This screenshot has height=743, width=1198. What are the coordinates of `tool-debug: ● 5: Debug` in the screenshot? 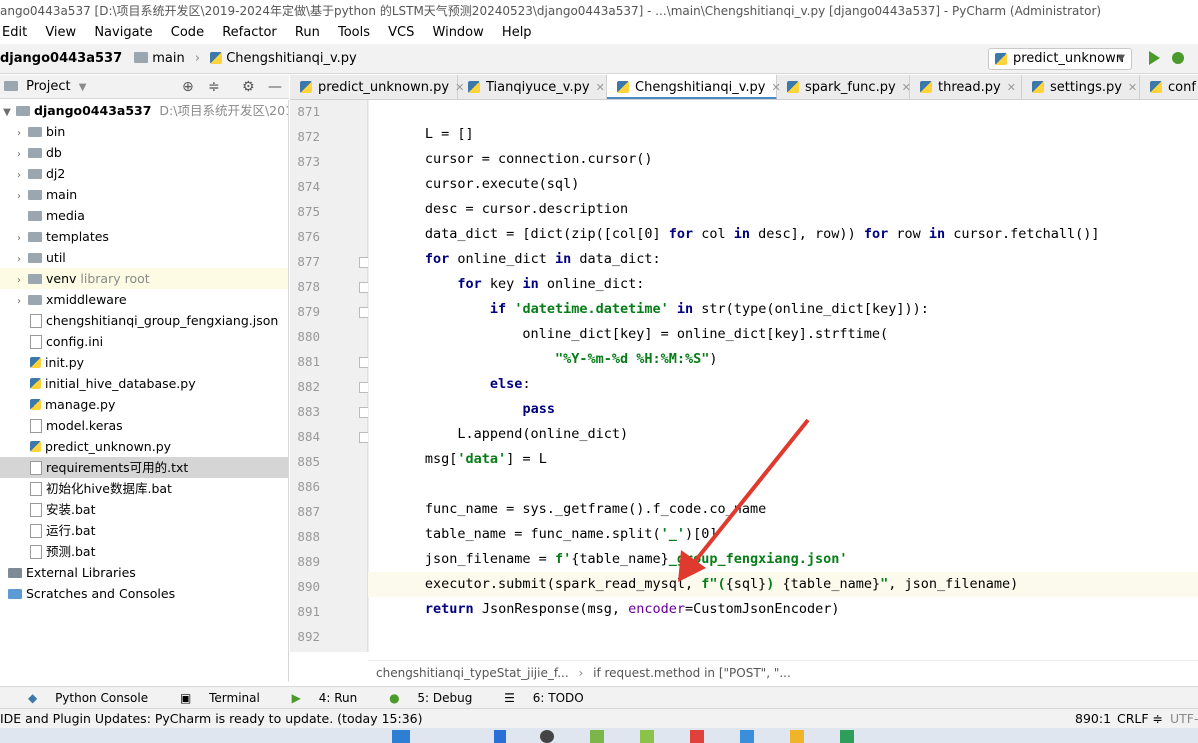 It's located at (423, 698).